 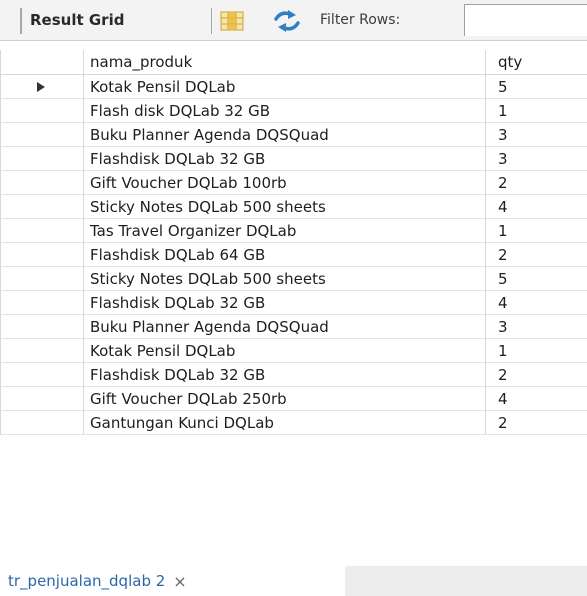 I want to click on result-tab-label: tr_penjualan_dqlab 2, so click(x=86, y=581).